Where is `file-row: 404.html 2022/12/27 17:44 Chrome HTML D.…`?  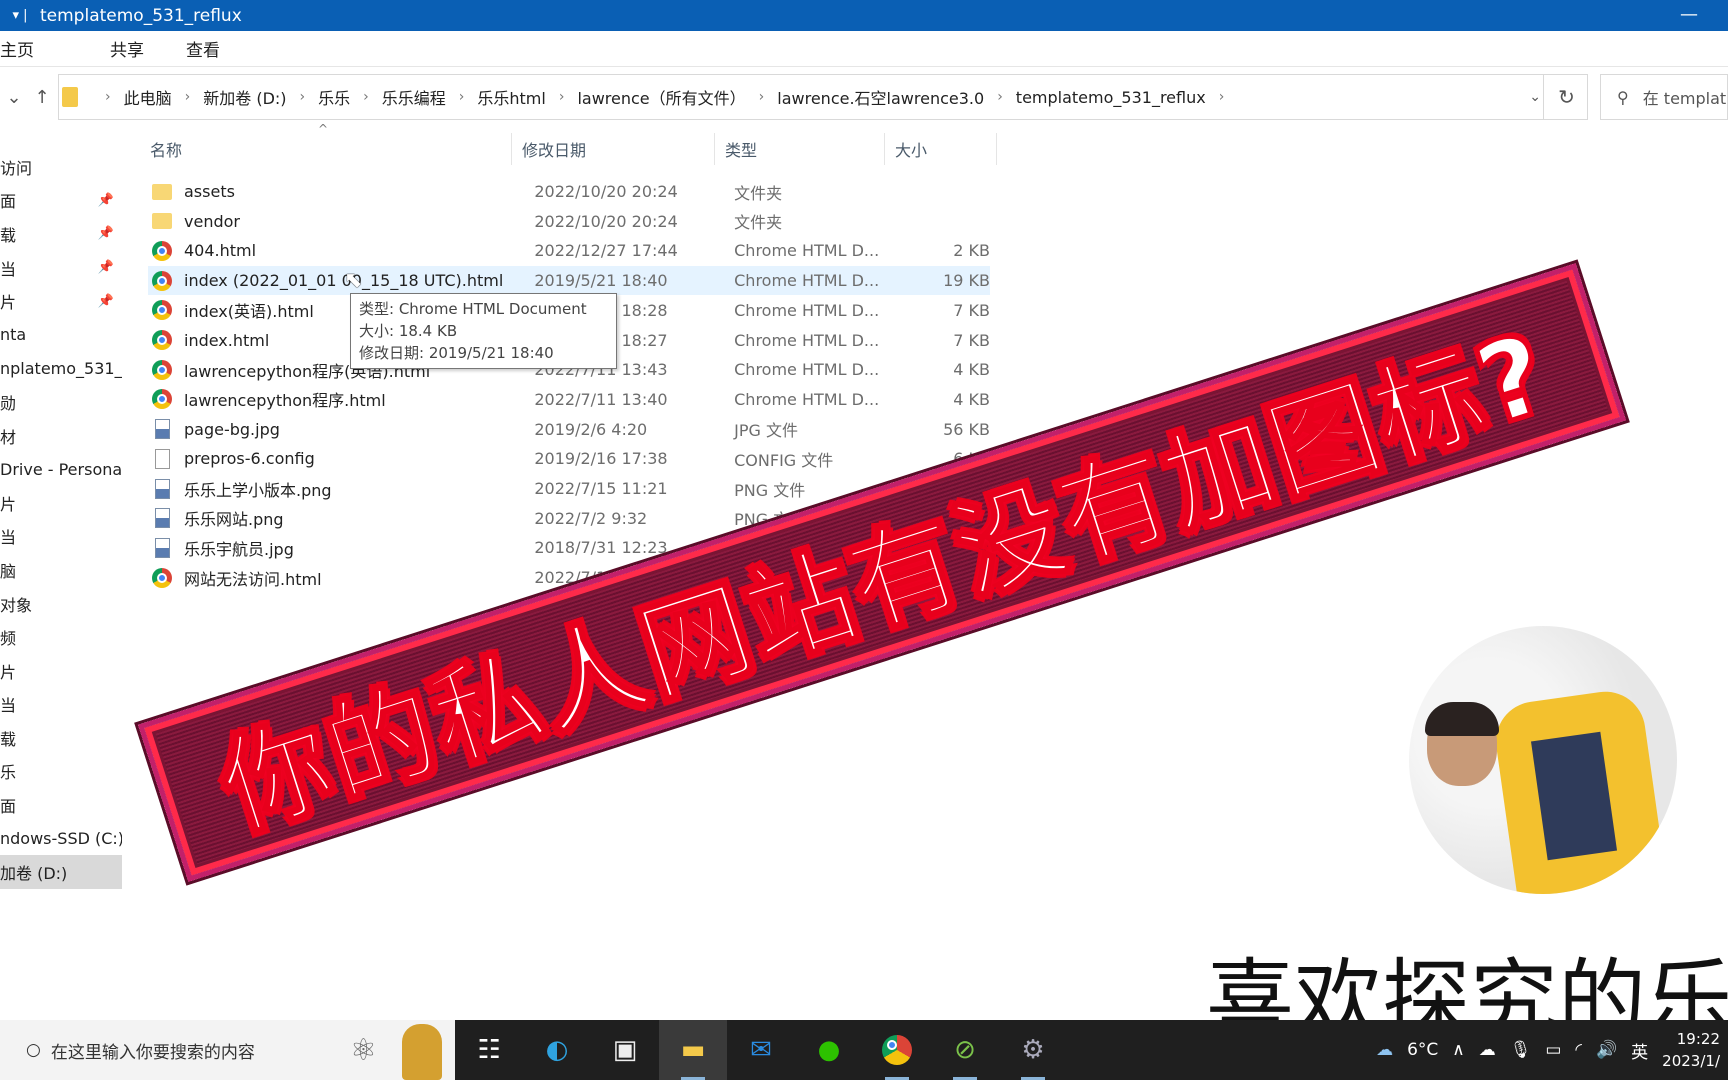
file-row: 404.html 2022/12/27 17:44 Chrome HTML D.… is located at coordinates (569, 250).